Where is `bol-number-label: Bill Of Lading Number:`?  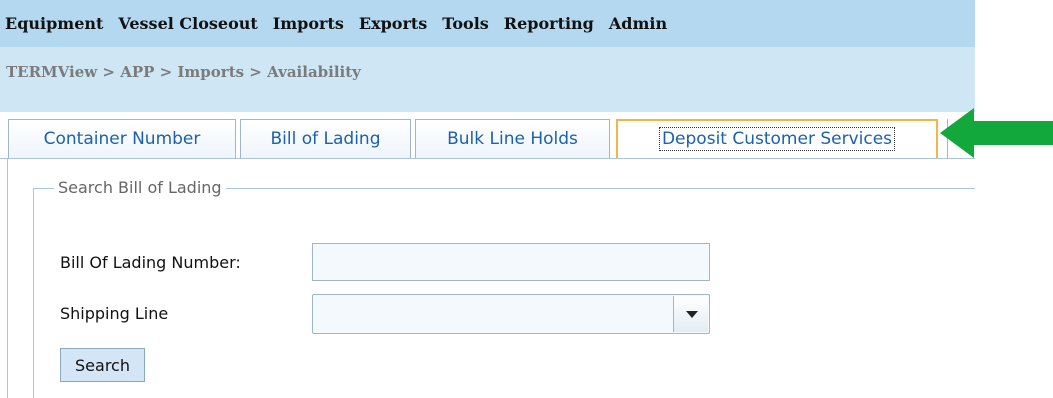
bol-number-label: Bill Of Lading Number: is located at coordinates (150, 262).